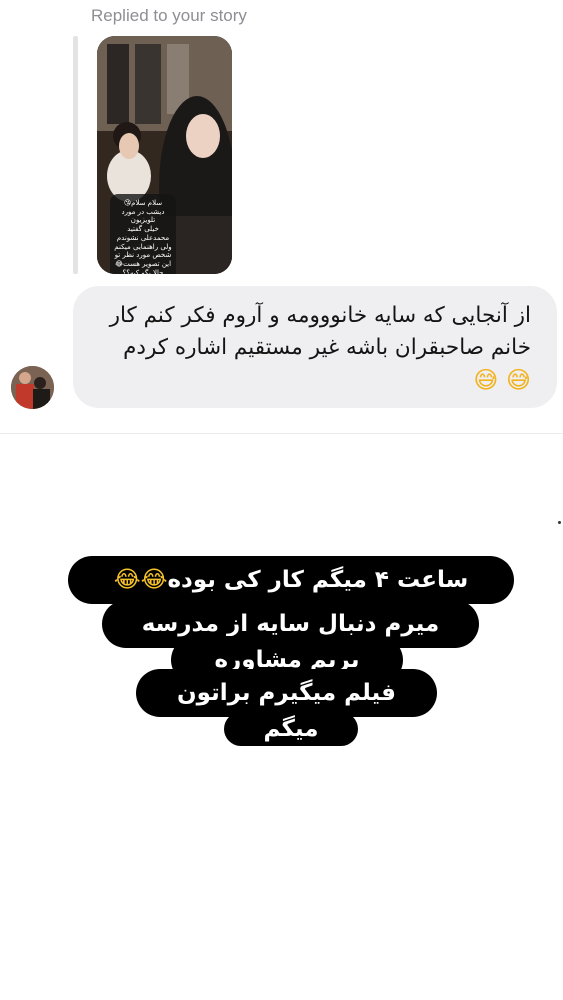  I want to click on overlay-line: میگم, so click(291, 729).